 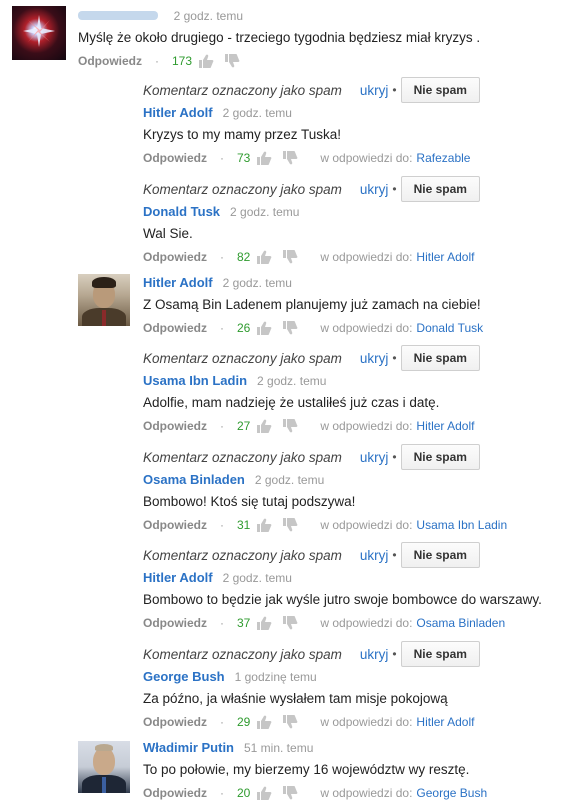 I want to click on comment-text: Bombowo! Ktoś się tutaj podszywa!, so click(x=249, y=501).